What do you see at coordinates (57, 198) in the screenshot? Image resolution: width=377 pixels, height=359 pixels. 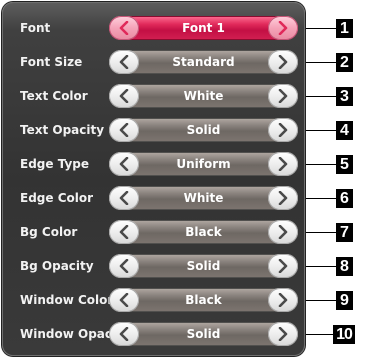 I see `setting-label: Edge Color` at bounding box center [57, 198].